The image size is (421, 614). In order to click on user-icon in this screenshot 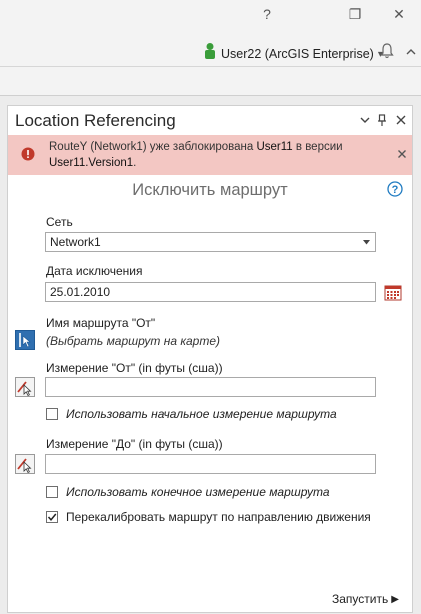, I will do `click(210, 51)`.